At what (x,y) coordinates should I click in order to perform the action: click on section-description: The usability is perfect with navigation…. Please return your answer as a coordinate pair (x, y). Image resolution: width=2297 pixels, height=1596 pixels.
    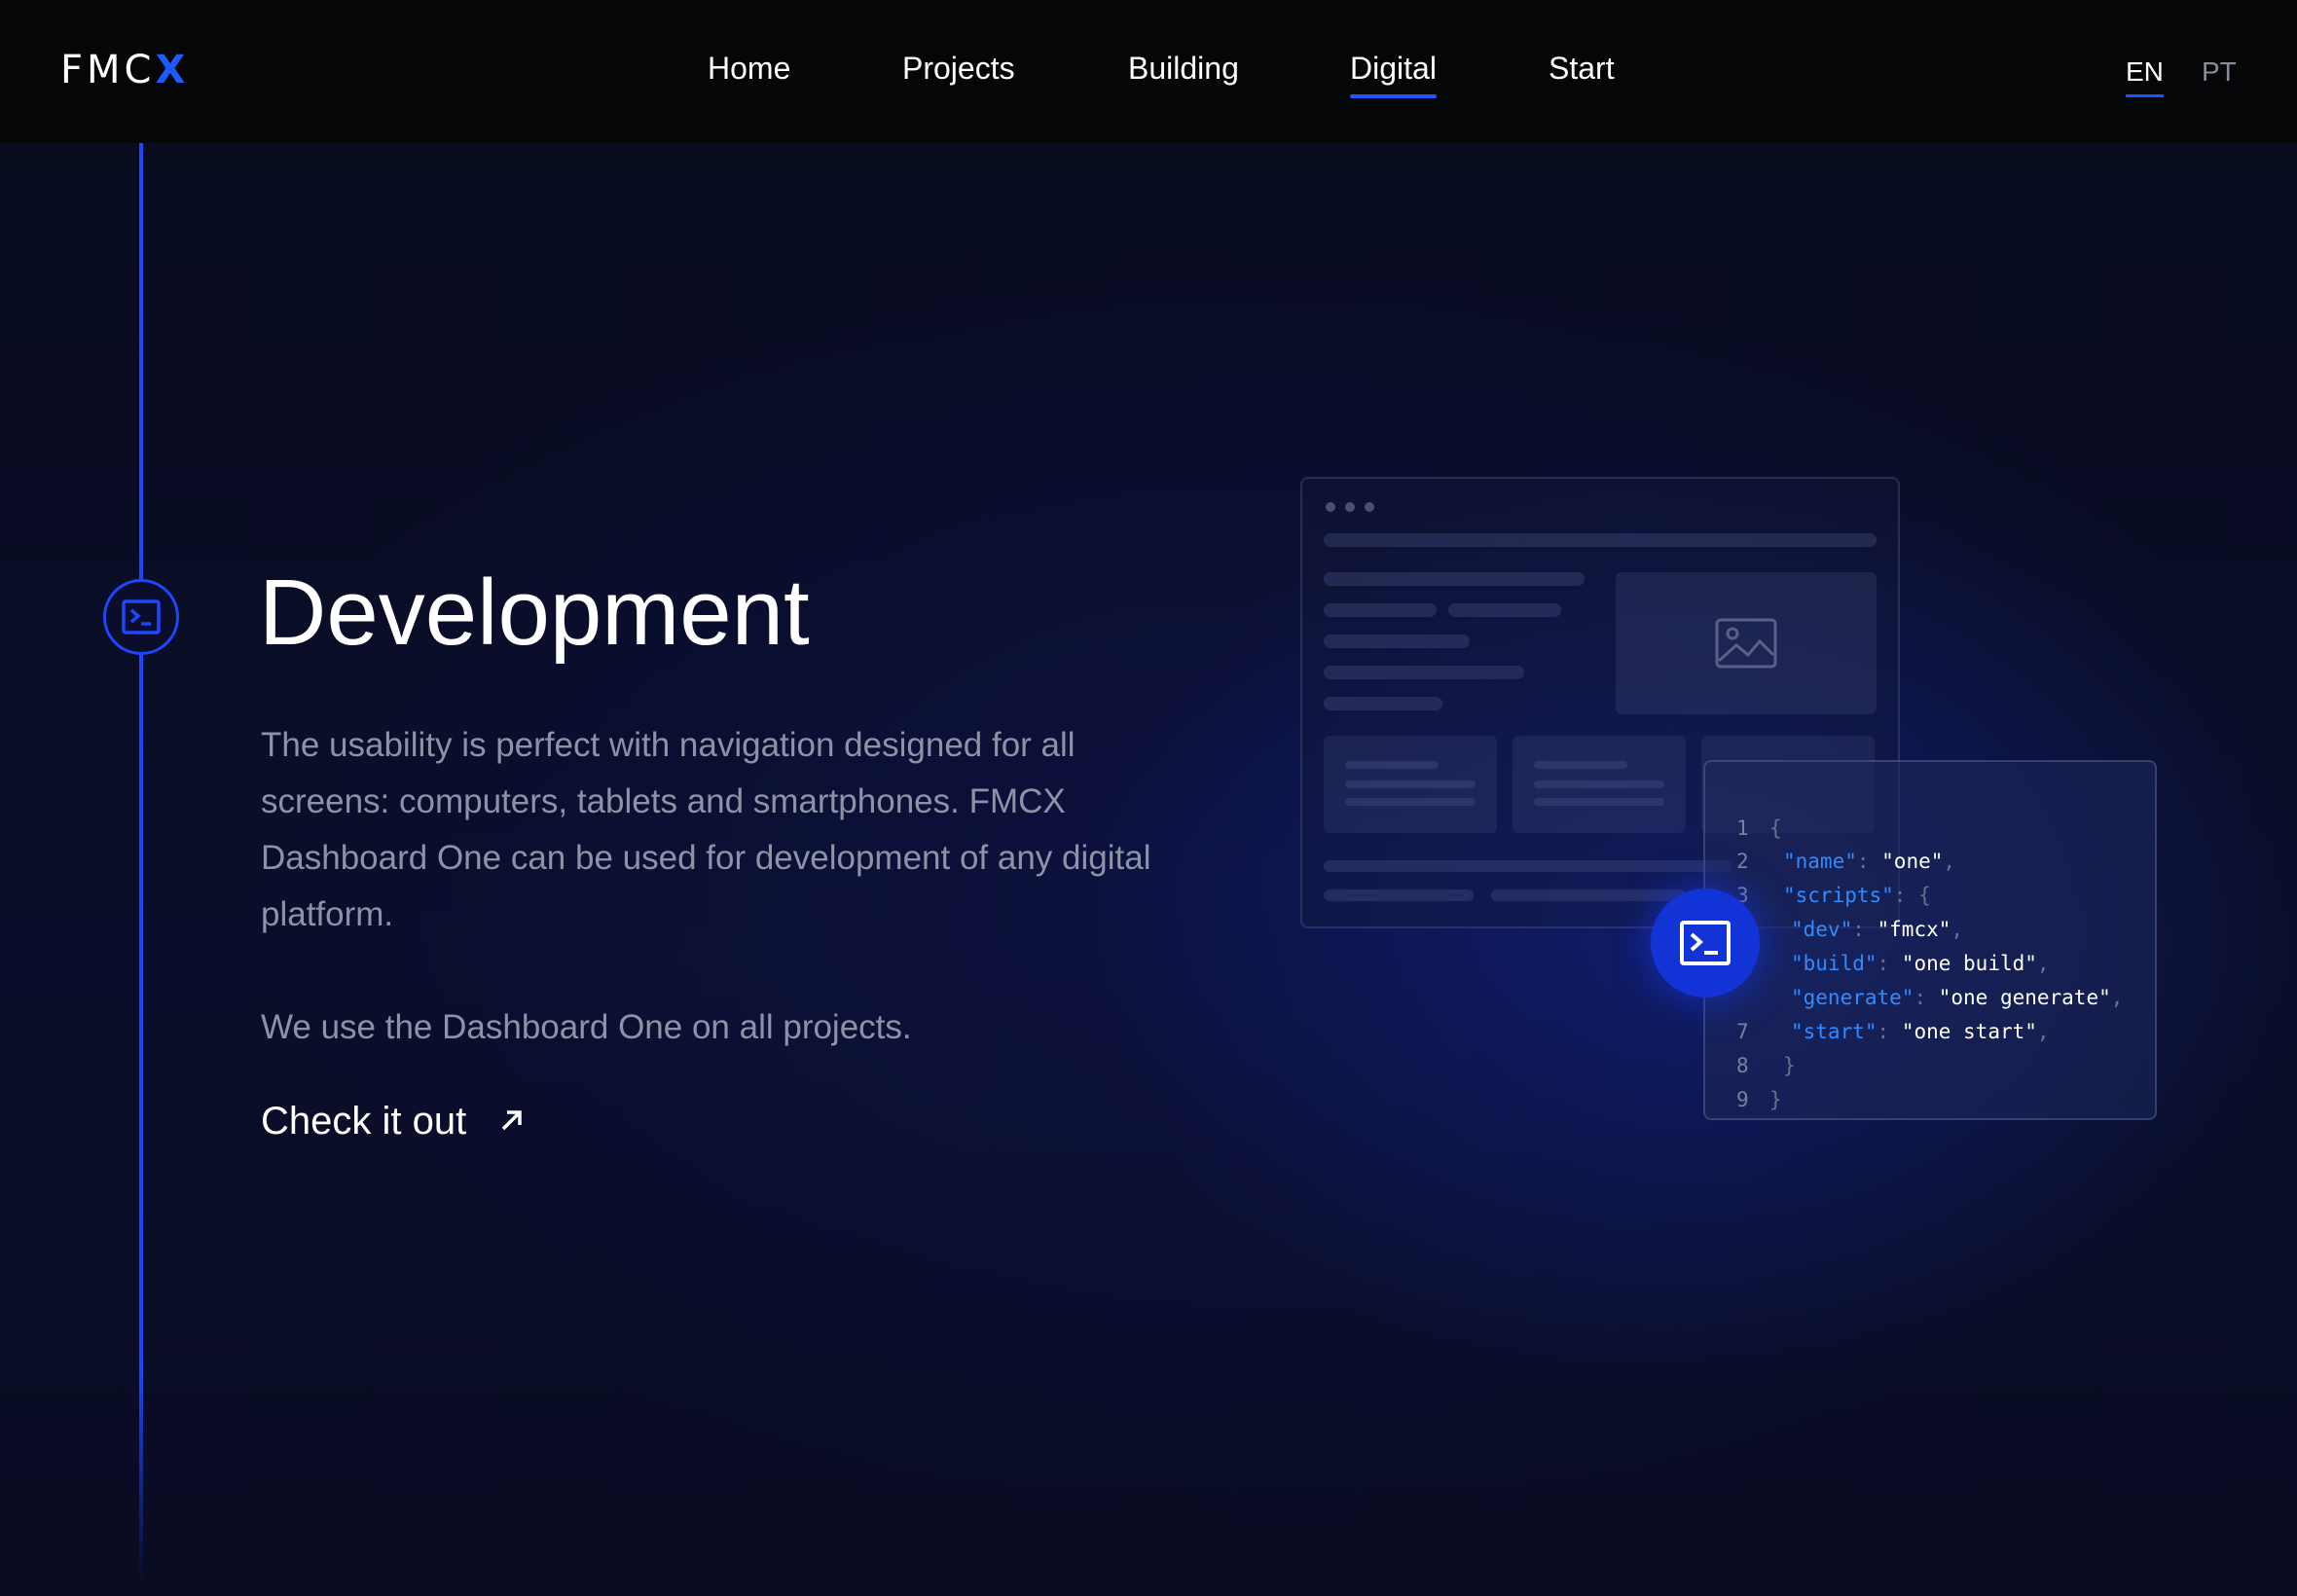
    Looking at the image, I should click on (706, 830).